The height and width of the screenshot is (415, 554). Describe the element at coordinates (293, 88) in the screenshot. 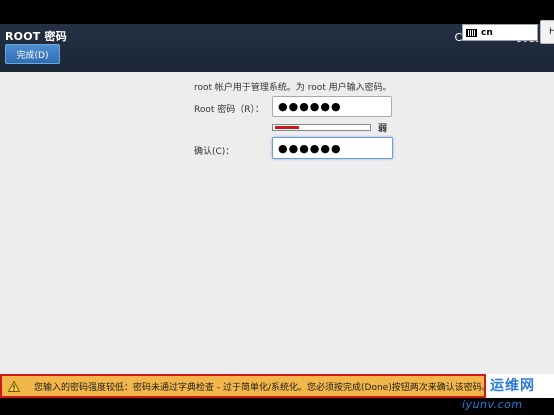

I see `info-text: root 帐户用于管理系统。为 root 用户输入密码。` at that location.